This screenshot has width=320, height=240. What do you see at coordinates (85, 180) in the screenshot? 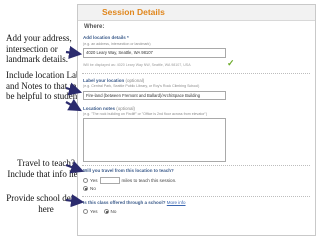
I see `travel-yes-radio` at bounding box center [85, 180].